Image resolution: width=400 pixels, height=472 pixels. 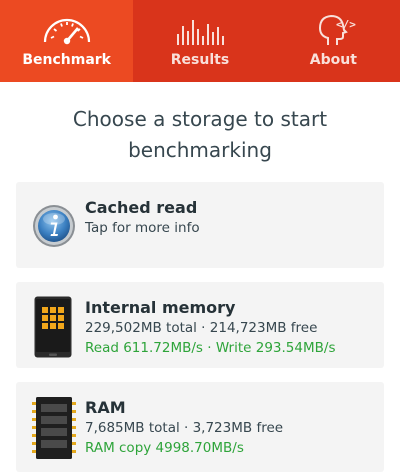 I want to click on tab-benchmark-label: Benchmark, so click(x=66, y=60).